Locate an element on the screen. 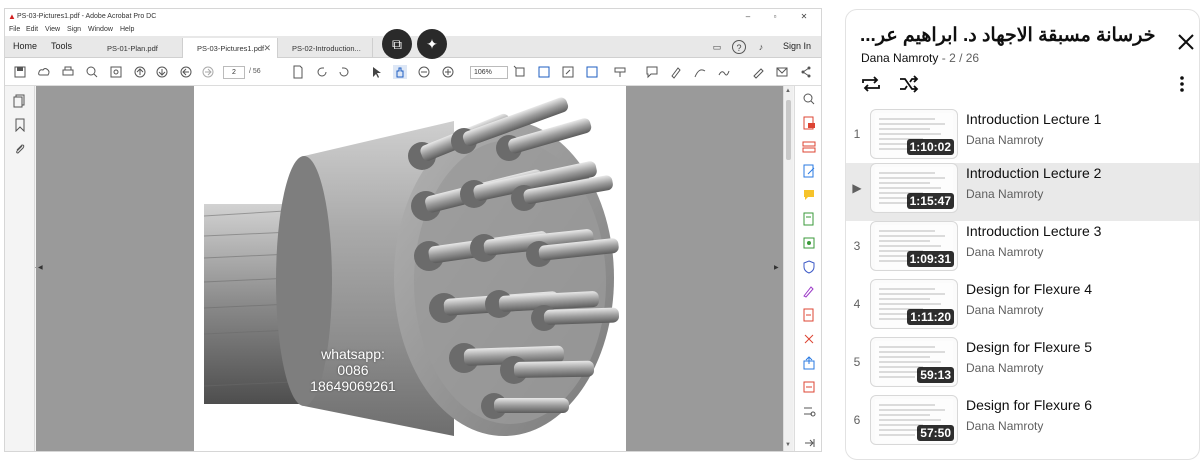  hand-tool-icon is located at coordinates (400, 72).